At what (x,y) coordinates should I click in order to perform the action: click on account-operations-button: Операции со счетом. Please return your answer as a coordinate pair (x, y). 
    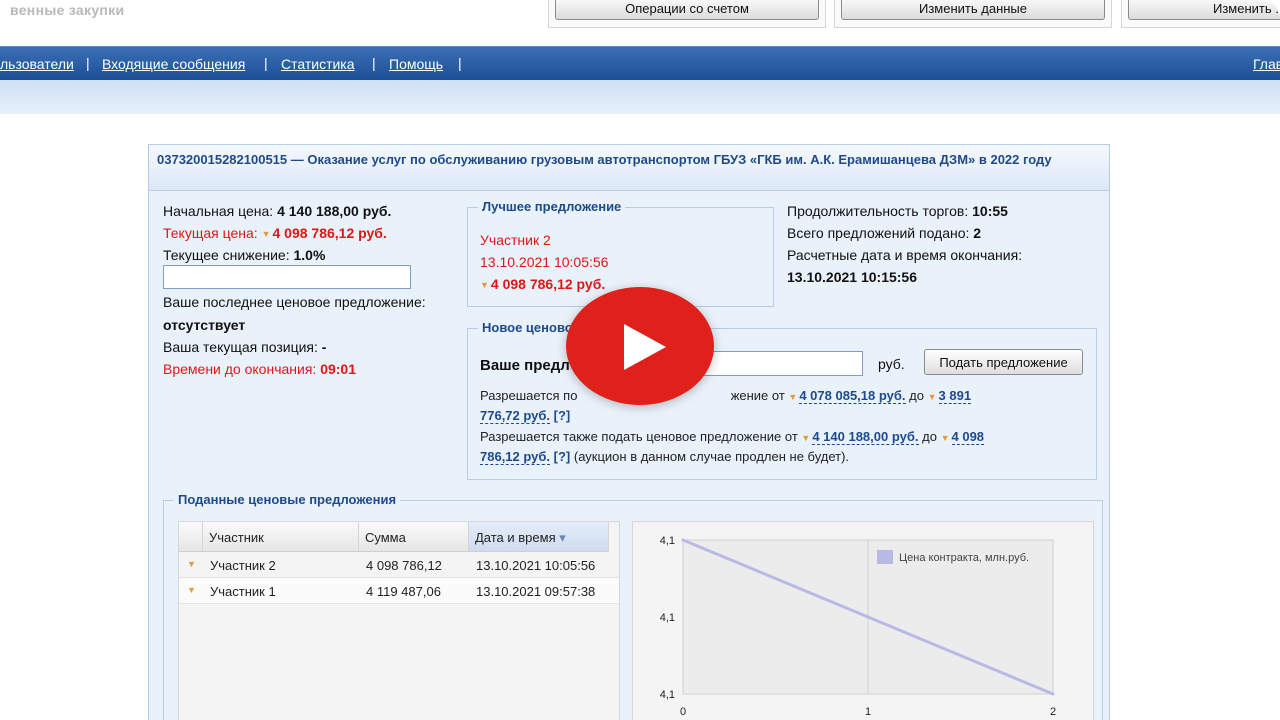
    Looking at the image, I should click on (687, 10).